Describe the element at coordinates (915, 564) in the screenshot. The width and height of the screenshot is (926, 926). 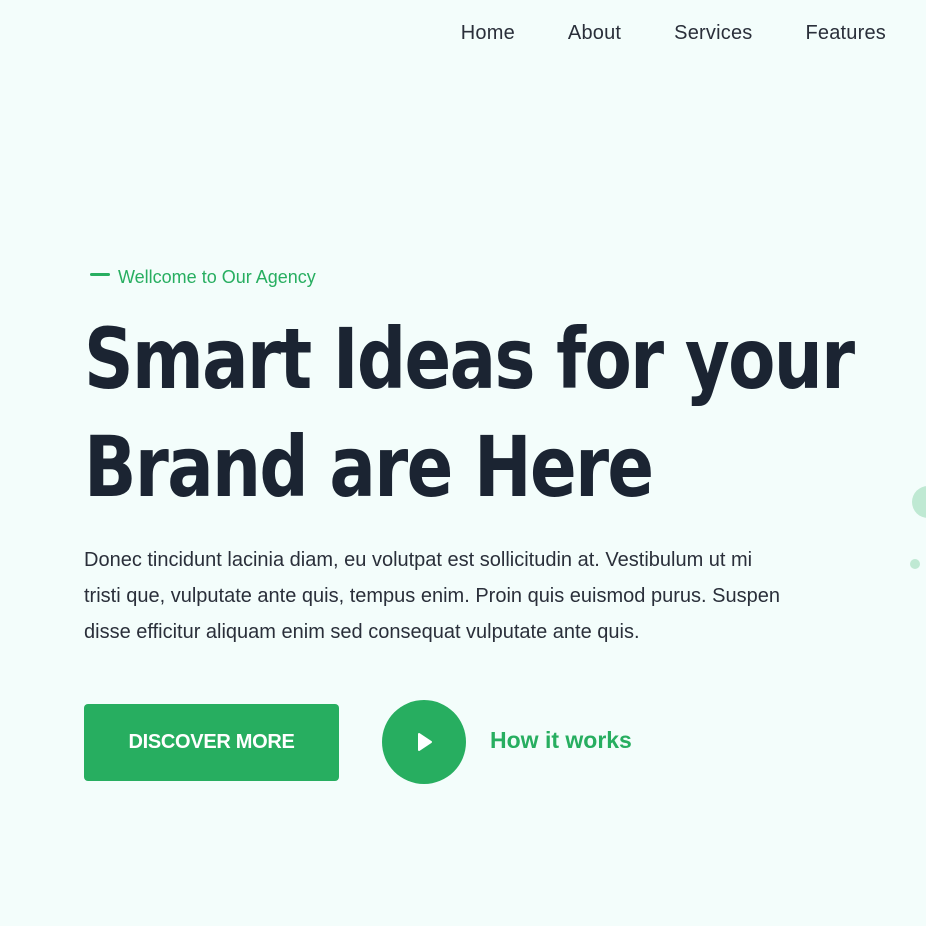
I see `decorative-circle-small` at that location.